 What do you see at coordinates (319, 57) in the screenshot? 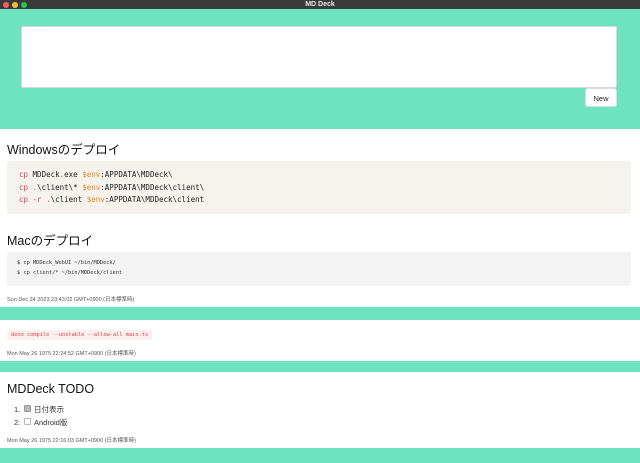
I see `markdown-editor` at bounding box center [319, 57].